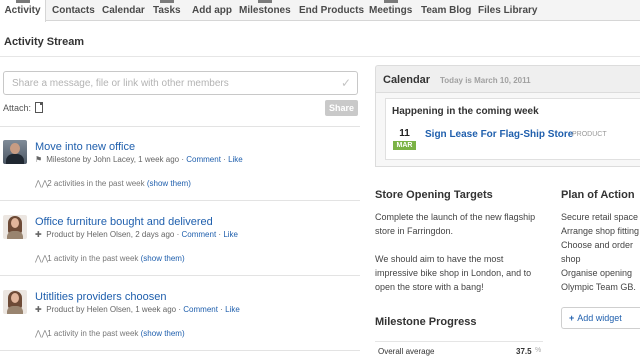 The image size is (640, 360). I want to click on milestone-progress-title: Milestone Progress, so click(426, 322).